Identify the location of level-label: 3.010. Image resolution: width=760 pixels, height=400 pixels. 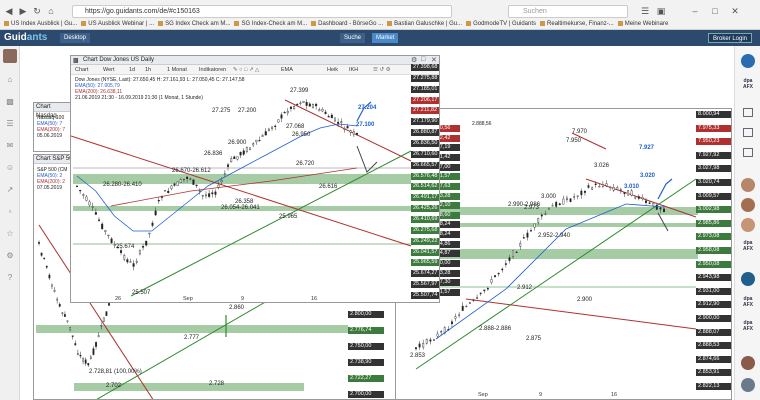
(632, 187).